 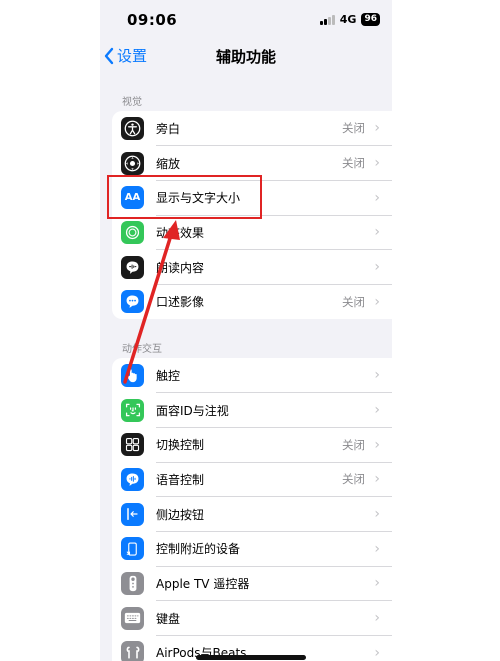 I want to click on zoom-icon, so click(x=132, y=163).